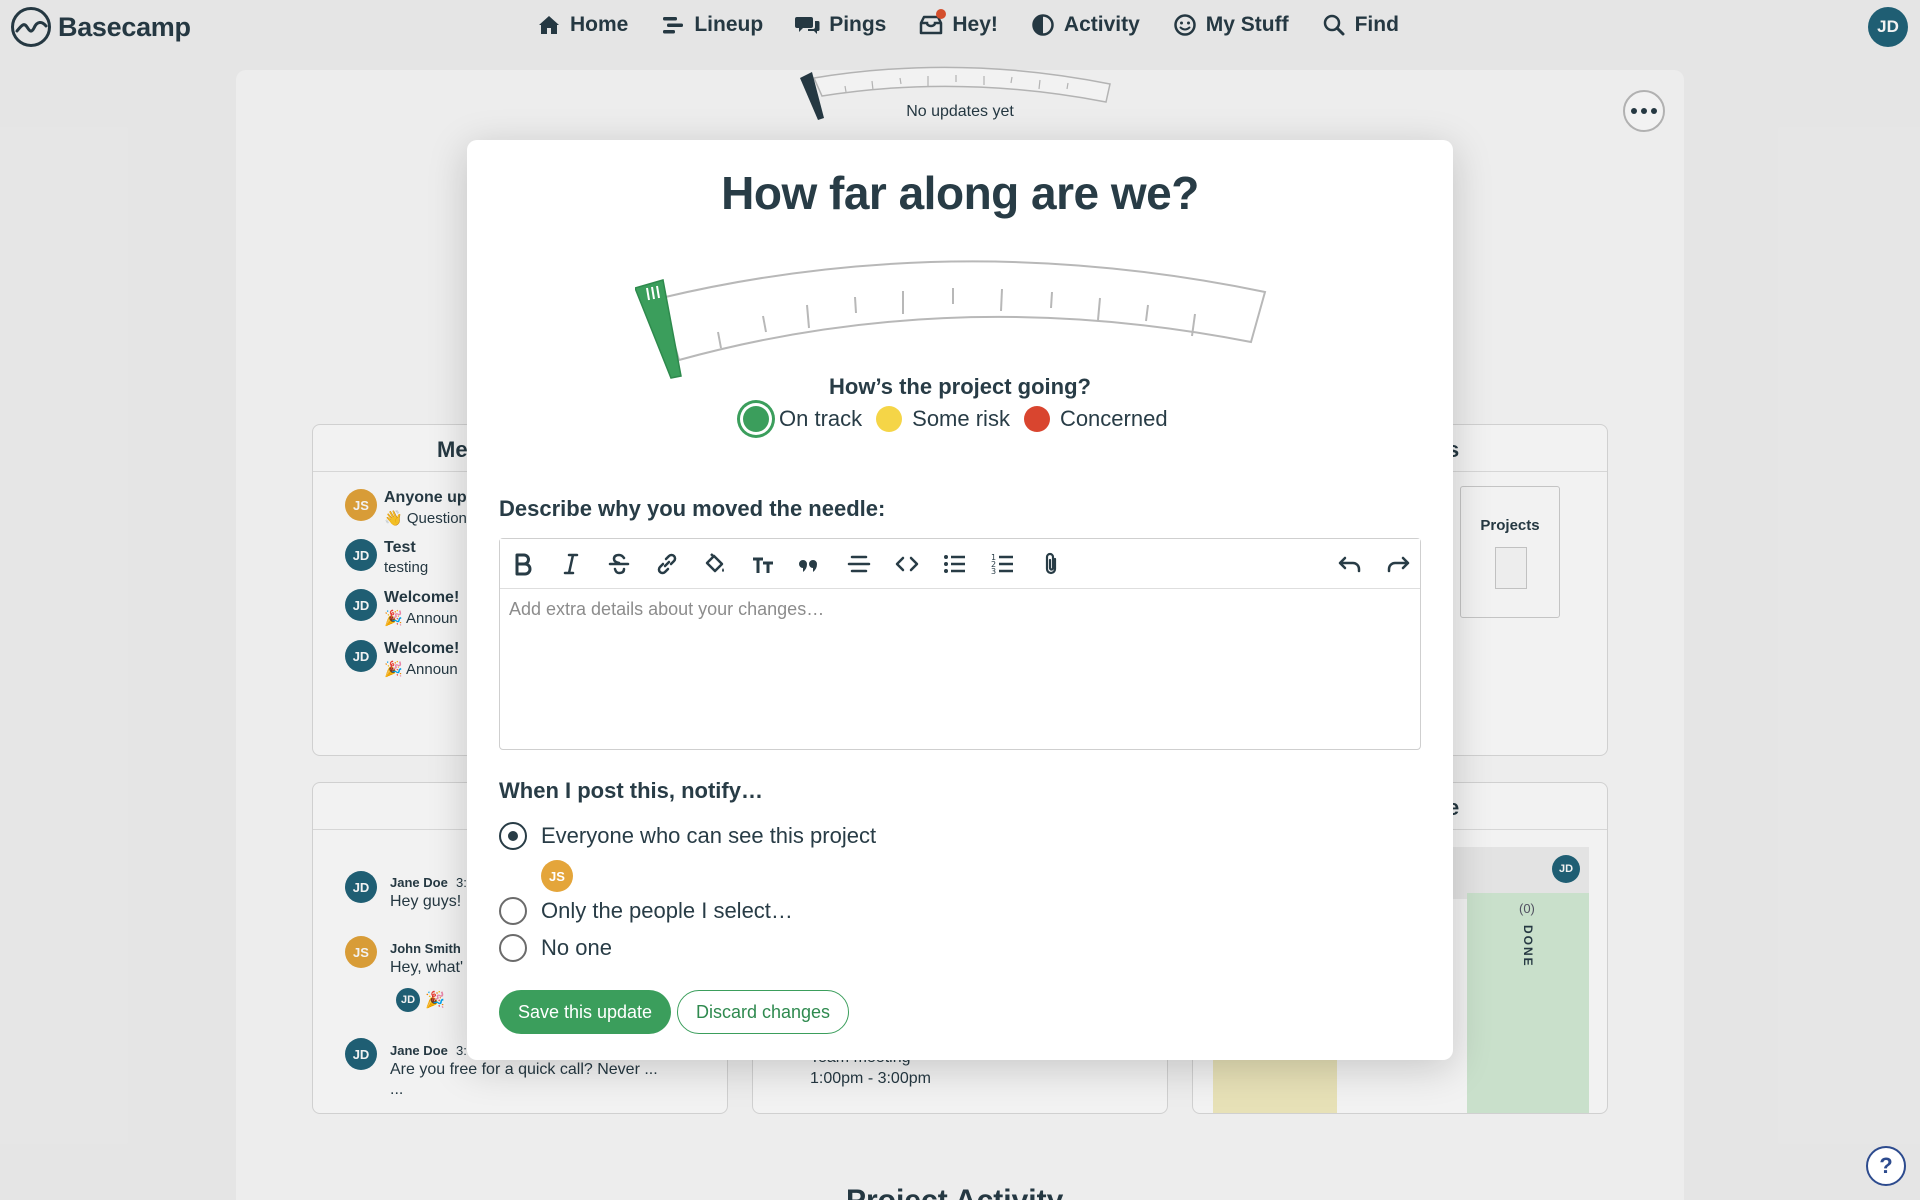 The height and width of the screenshot is (1200, 1920). I want to click on details-textarea, so click(960, 669).